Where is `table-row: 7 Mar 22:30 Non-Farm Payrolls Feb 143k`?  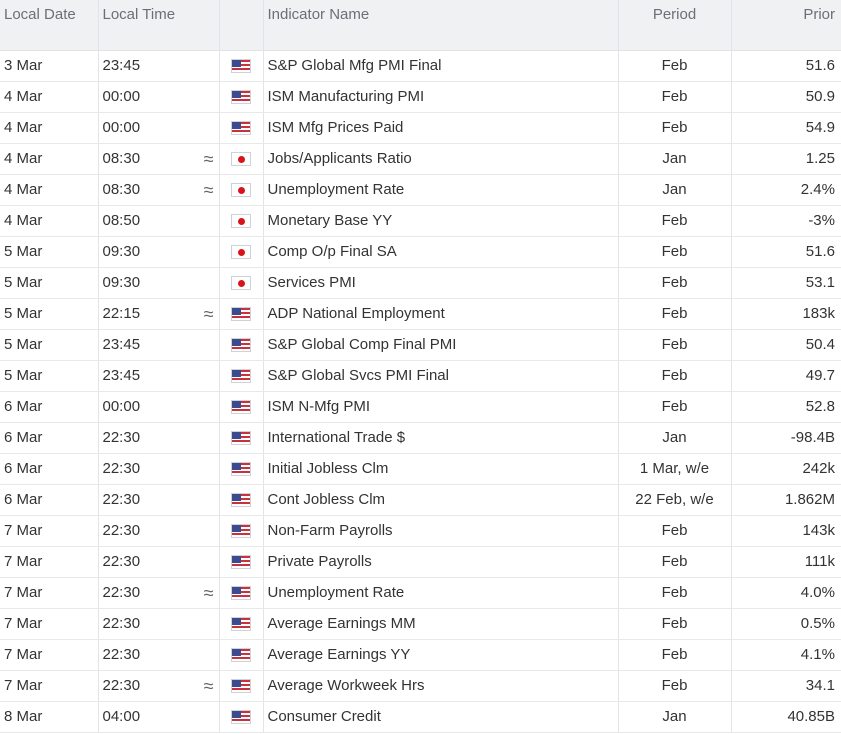
table-row: 7 Mar 22:30 Non-Farm Payrolls Feb 143k is located at coordinates (420, 531).